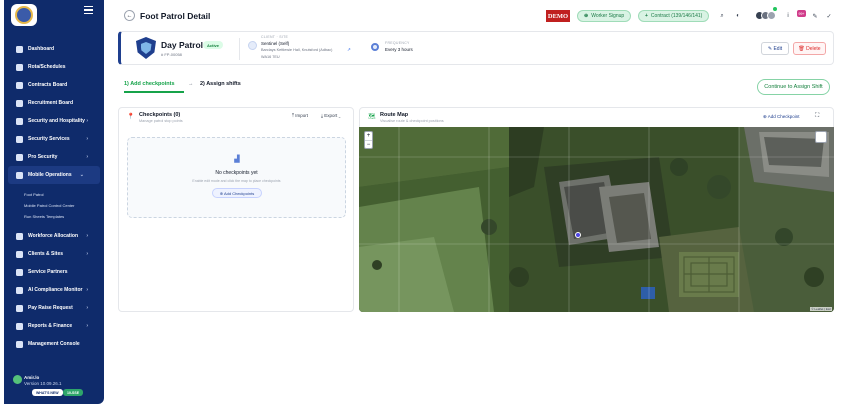 The height and width of the screenshot is (404, 846). Describe the element at coordinates (815, 16) in the screenshot. I see `edit-icon: ✎` at that location.